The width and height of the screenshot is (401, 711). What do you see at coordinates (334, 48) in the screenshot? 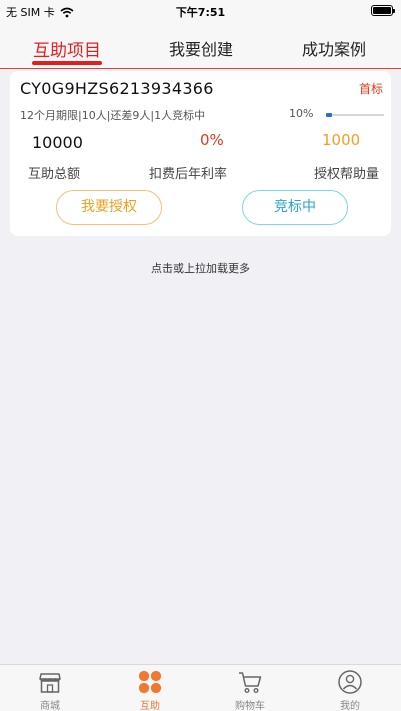
I see `tab-success-cases: 成功案例` at bounding box center [334, 48].